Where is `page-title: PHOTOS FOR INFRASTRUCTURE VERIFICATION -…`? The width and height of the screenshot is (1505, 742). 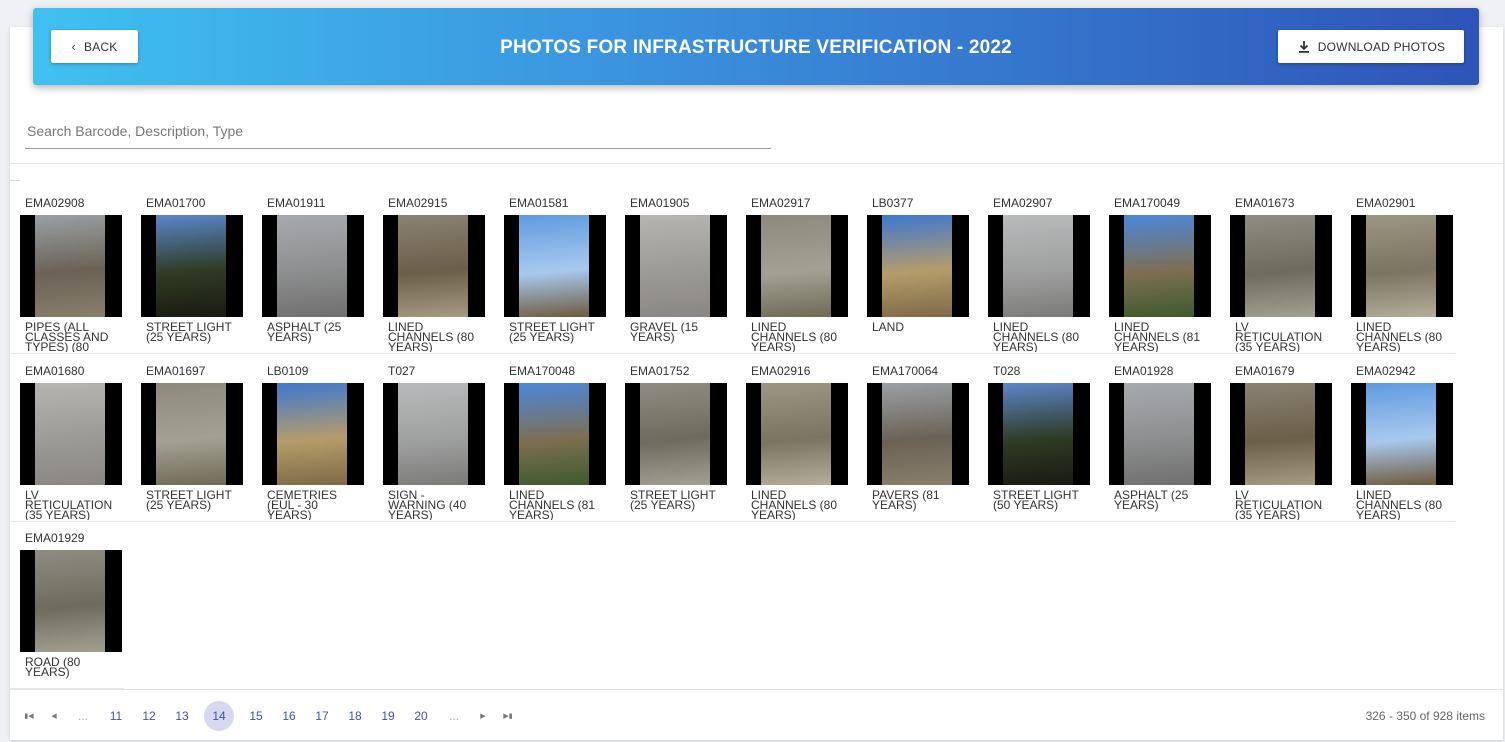
page-title: PHOTOS FOR INFRASTRUCTURE VERIFICATION -… is located at coordinates (756, 47).